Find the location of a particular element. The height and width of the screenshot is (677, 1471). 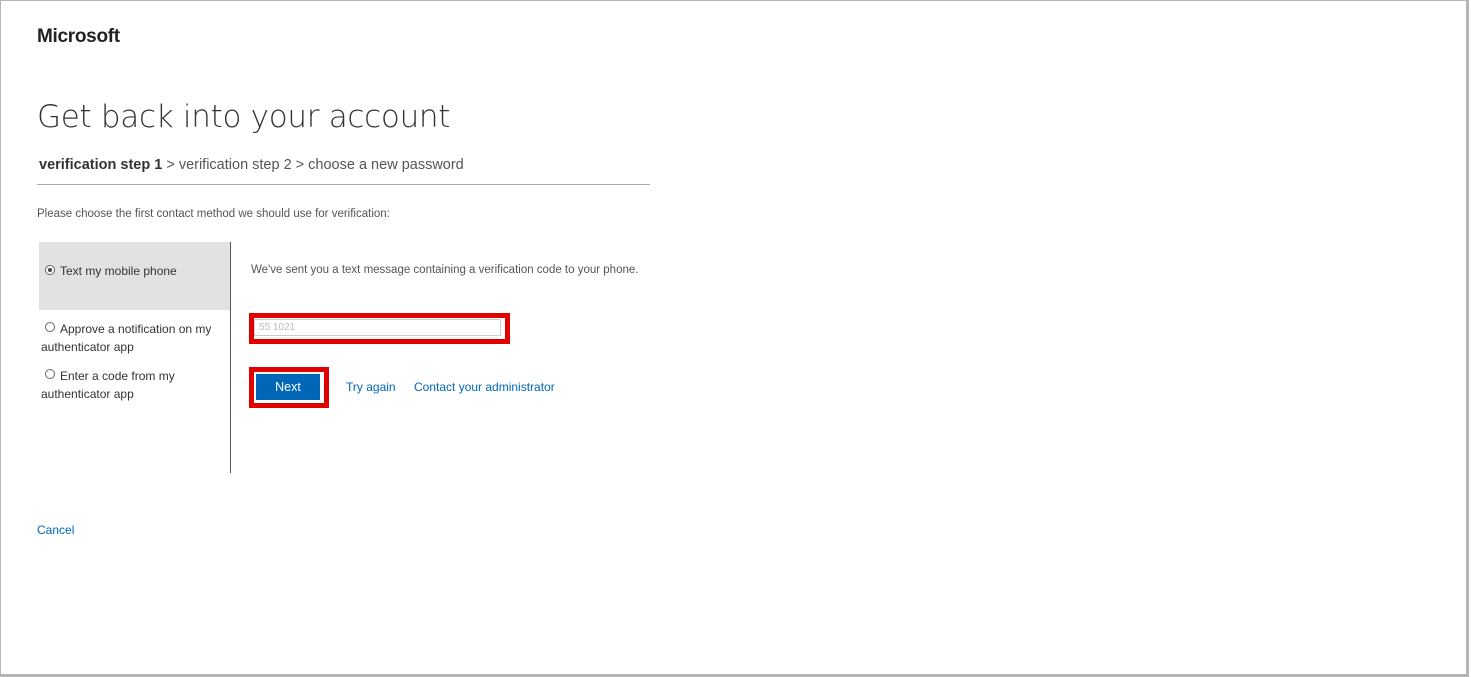

cancel-link: Cancel is located at coordinates (55, 530).